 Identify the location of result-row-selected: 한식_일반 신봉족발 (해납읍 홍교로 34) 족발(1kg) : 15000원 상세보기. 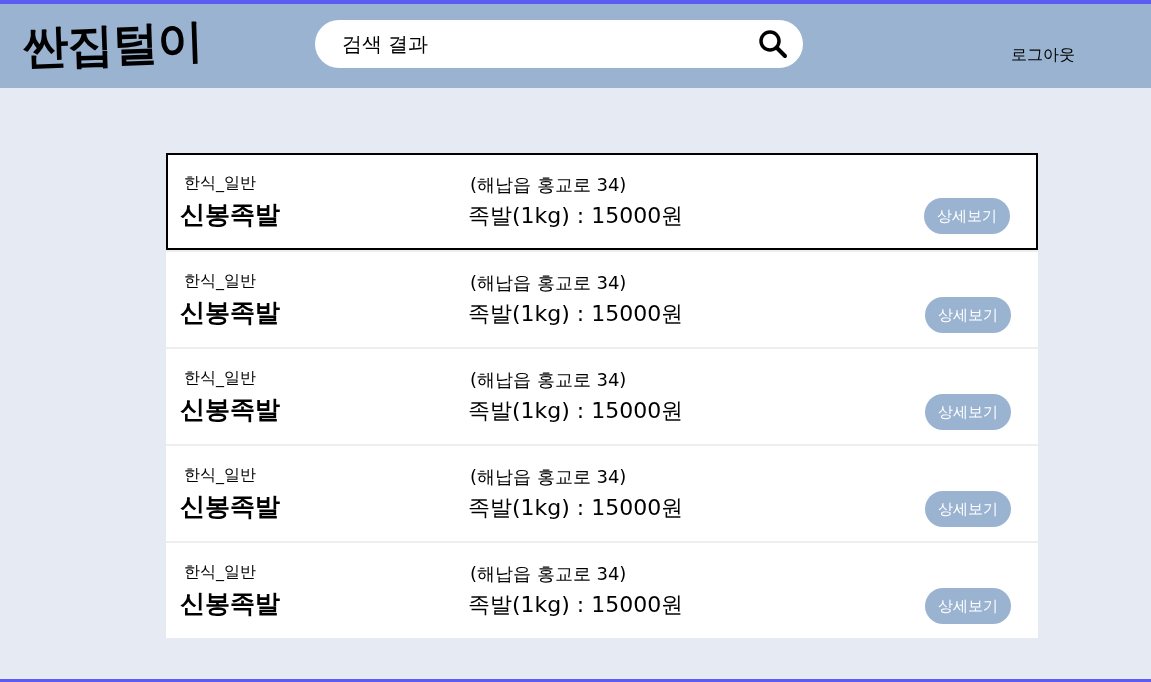
(602, 201).